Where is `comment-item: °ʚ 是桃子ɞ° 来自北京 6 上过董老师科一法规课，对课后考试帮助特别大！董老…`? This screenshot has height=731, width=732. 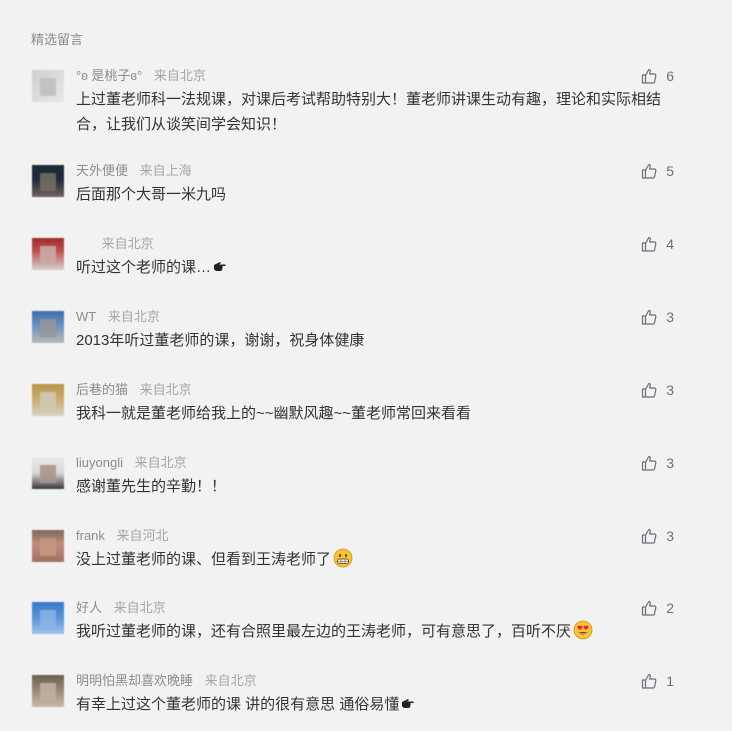
comment-item: °ʚ 是桃子ɞ° 来自北京 6 上过董老师科一法规课，对课后考试帮助特别大！董老… is located at coordinates (353, 99).